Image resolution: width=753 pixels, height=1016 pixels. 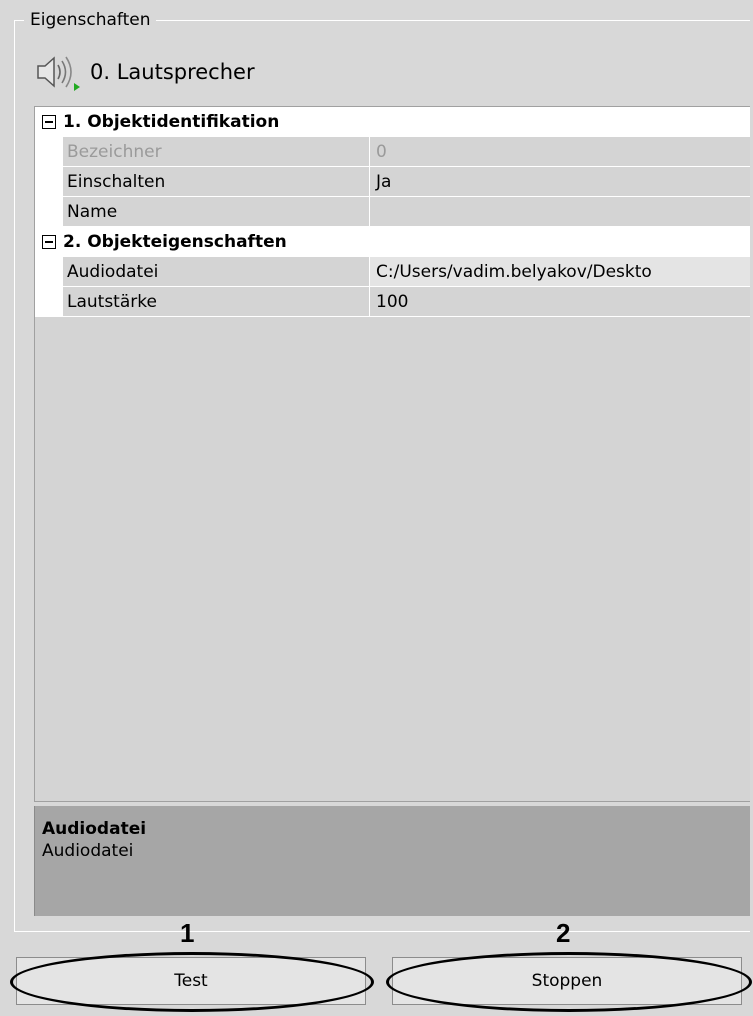 I want to click on property-value: 100, so click(x=559, y=302).